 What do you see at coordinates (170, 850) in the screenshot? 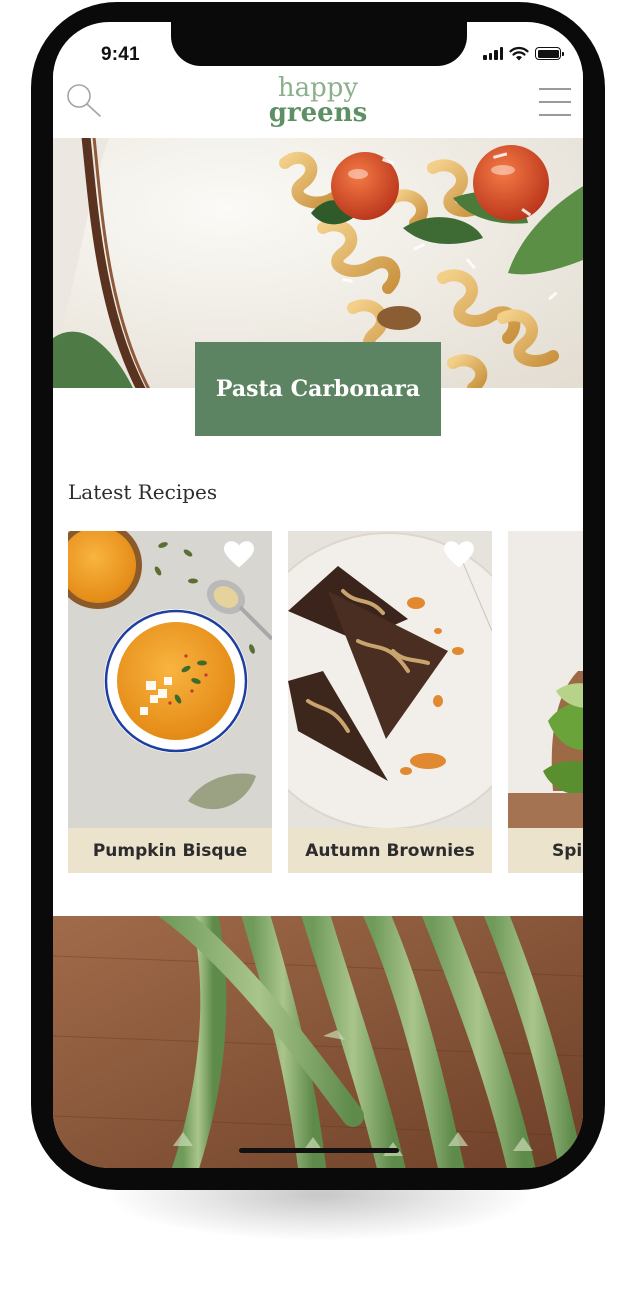
I see `recipe-title: Pumpkin Bisque` at bounding box center [170, 850].